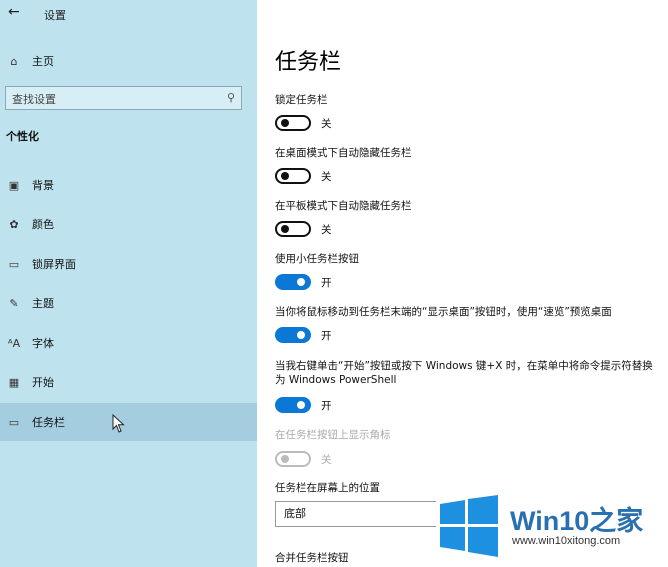 This screenshot has height=567, width=668. I want to click on sidebar-item-label: 主题, so click(43, 303).